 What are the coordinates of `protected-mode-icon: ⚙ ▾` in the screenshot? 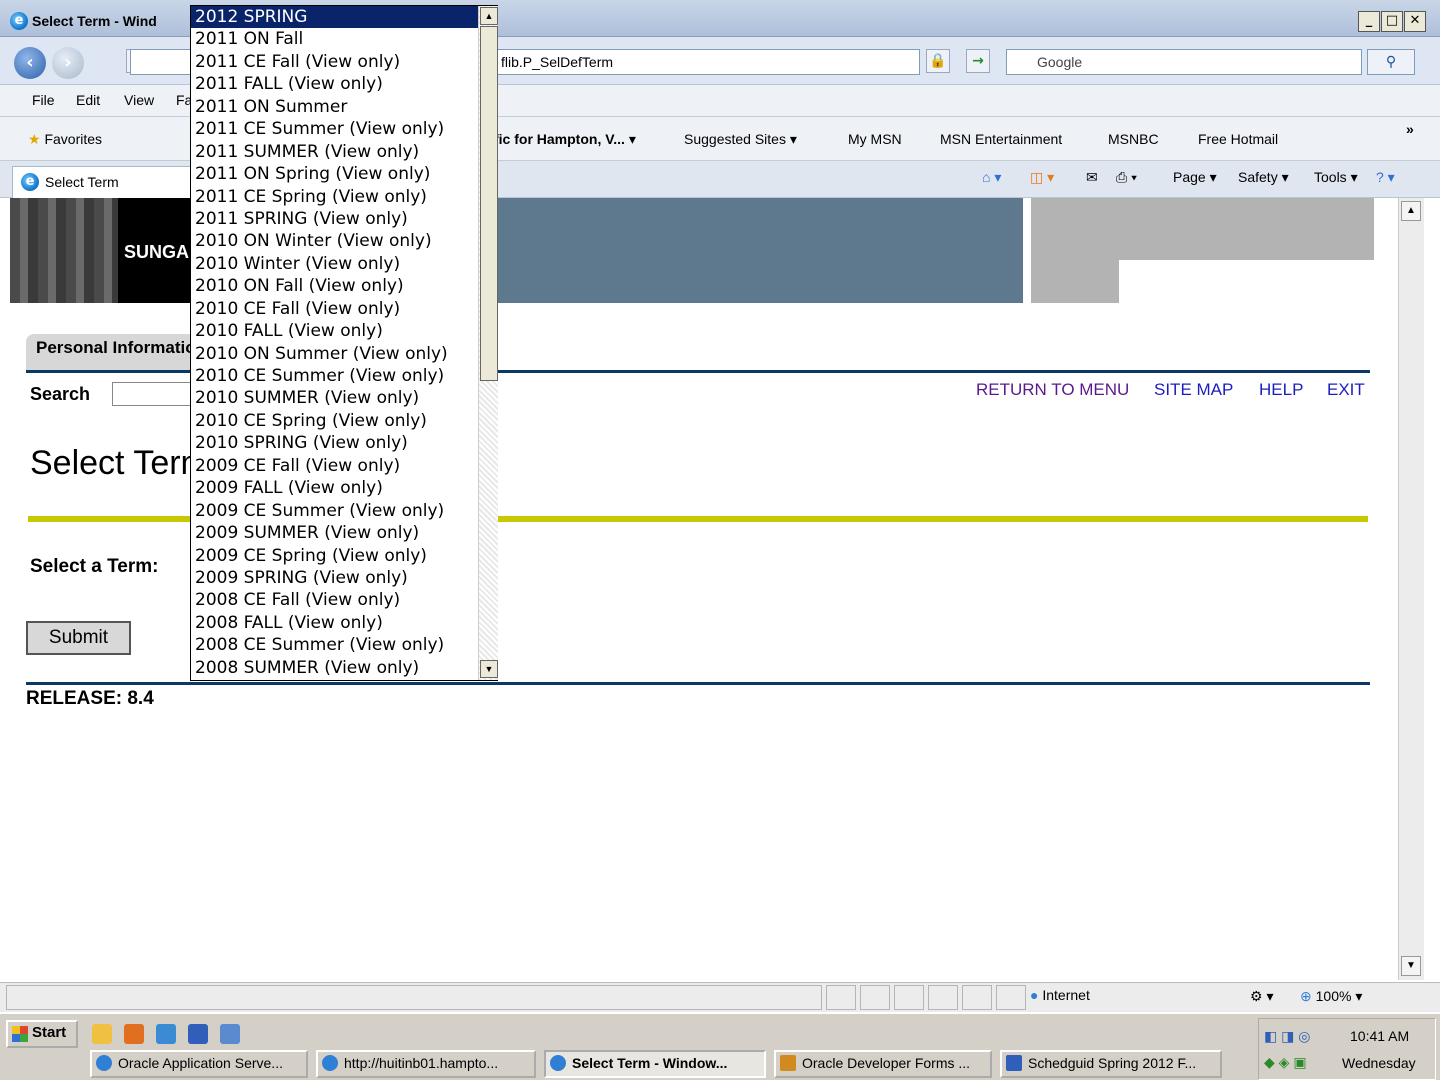 It's located at (1261, 996).